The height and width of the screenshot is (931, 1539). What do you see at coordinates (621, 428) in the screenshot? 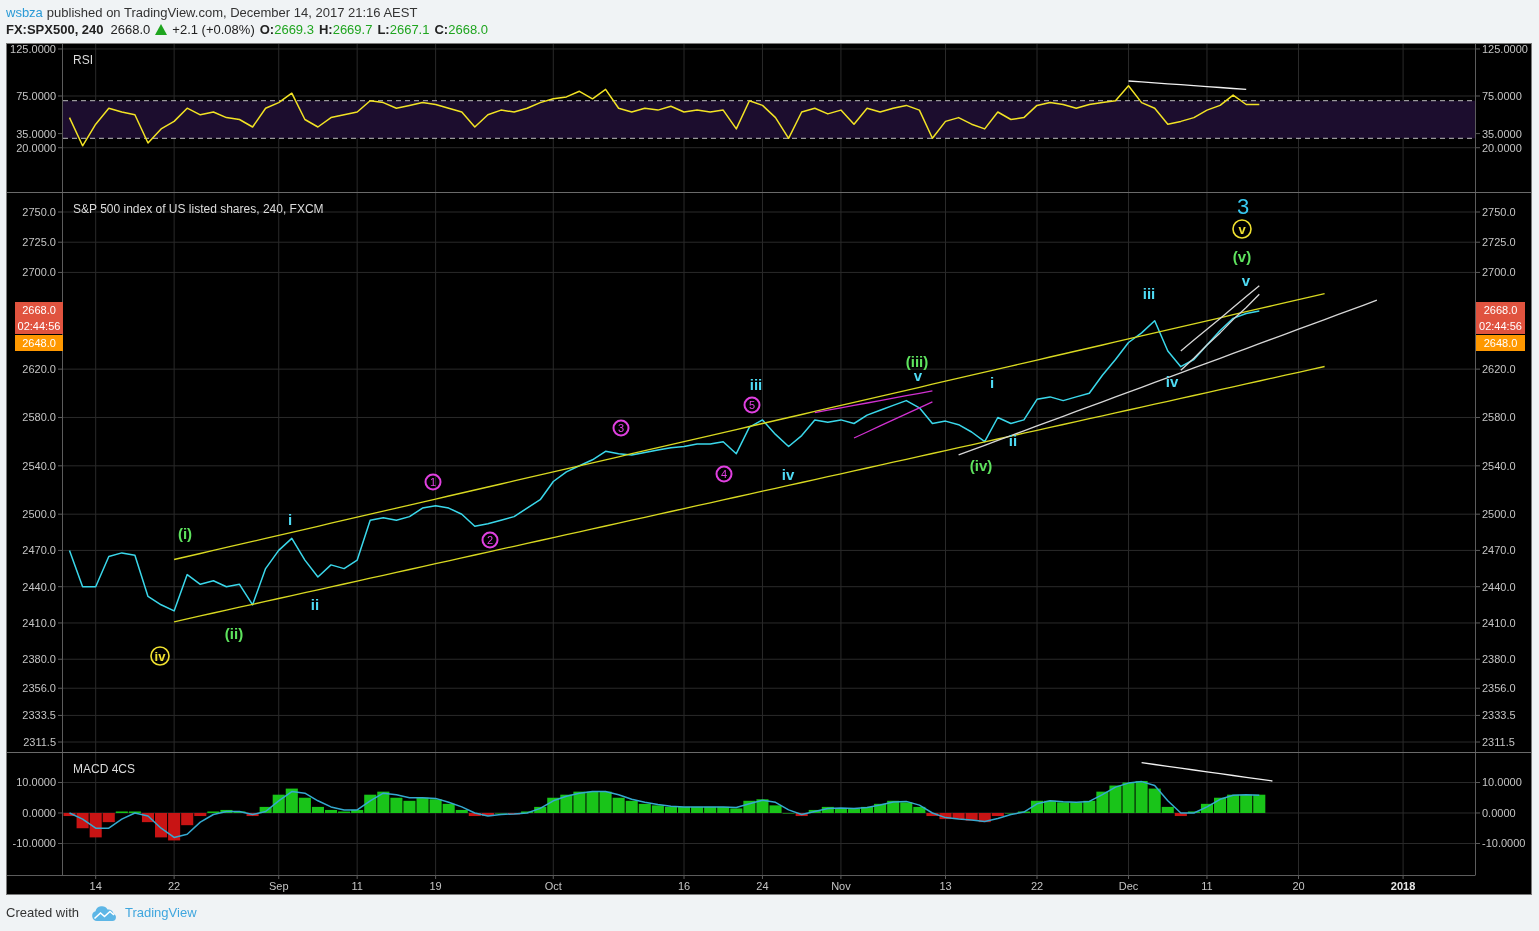
I see `circled-number: 3` at bounding box center [621, 428].